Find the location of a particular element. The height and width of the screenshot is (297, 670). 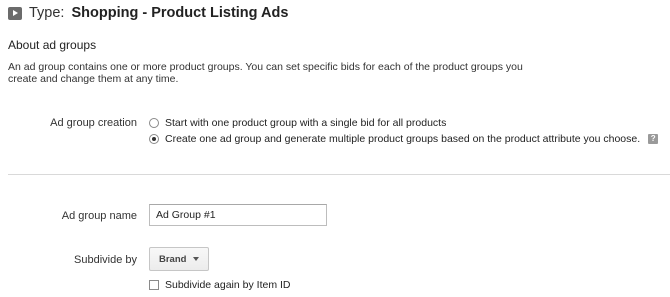

subdivide-by-selected-value: Brand is located at coordinates (173, 259).